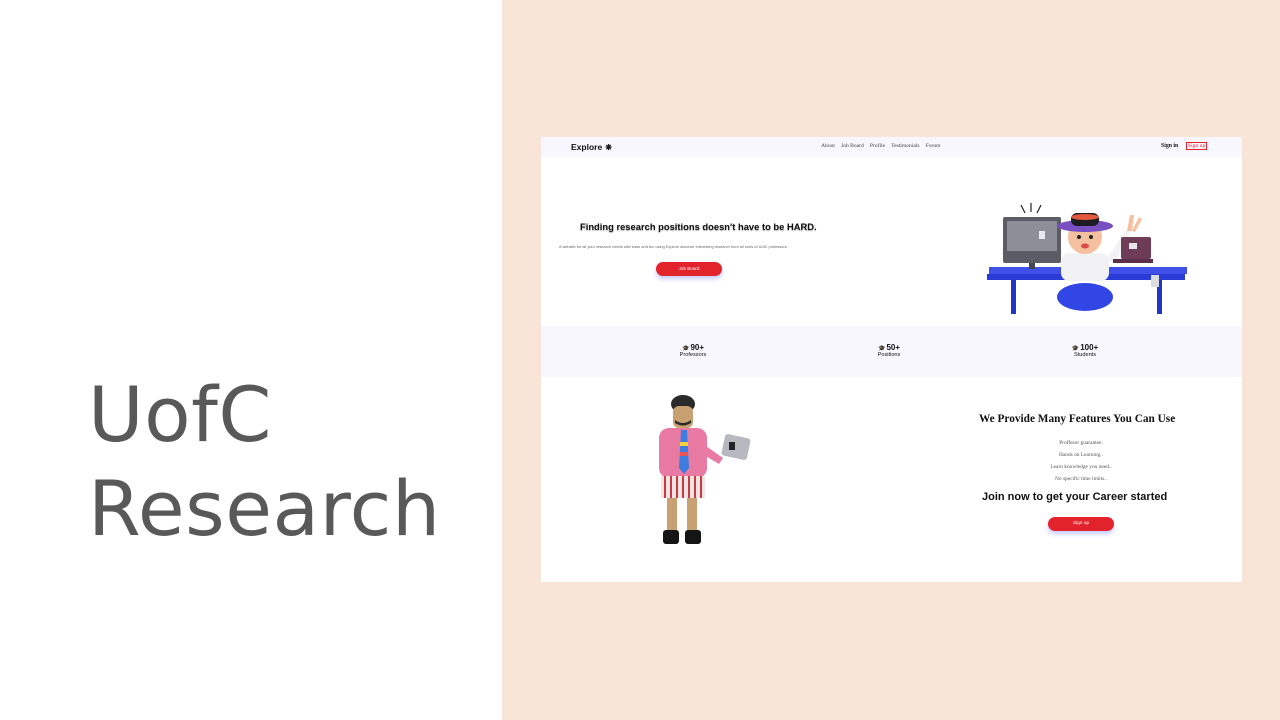  What do you see at coordinates (889, 355) in the screenshot?
I see `stat-label: Positions` at bounding box center [889, 355].